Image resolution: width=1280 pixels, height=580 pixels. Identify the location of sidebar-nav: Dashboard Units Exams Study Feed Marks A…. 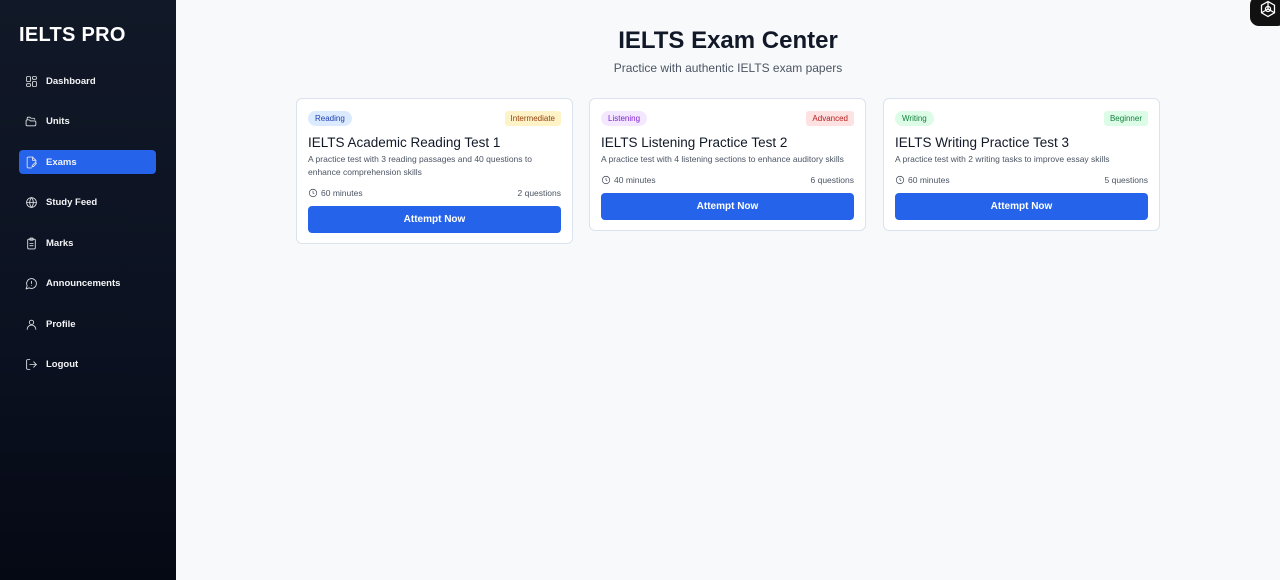
(87, 231).